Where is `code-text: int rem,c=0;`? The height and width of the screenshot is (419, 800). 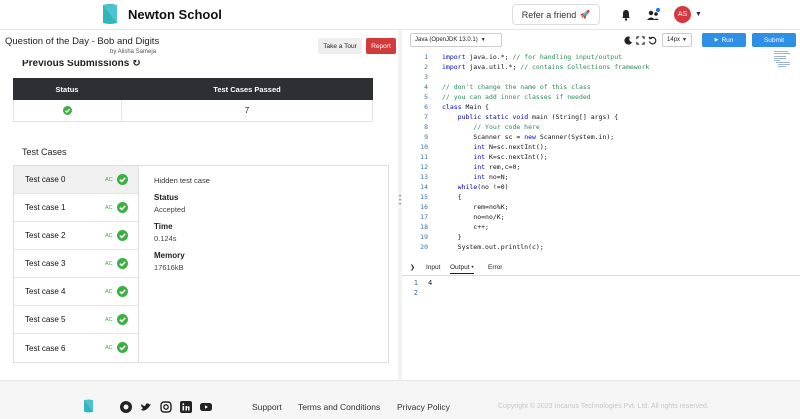 code-text: int rem,c=0; is located at coordinates (497, 167).